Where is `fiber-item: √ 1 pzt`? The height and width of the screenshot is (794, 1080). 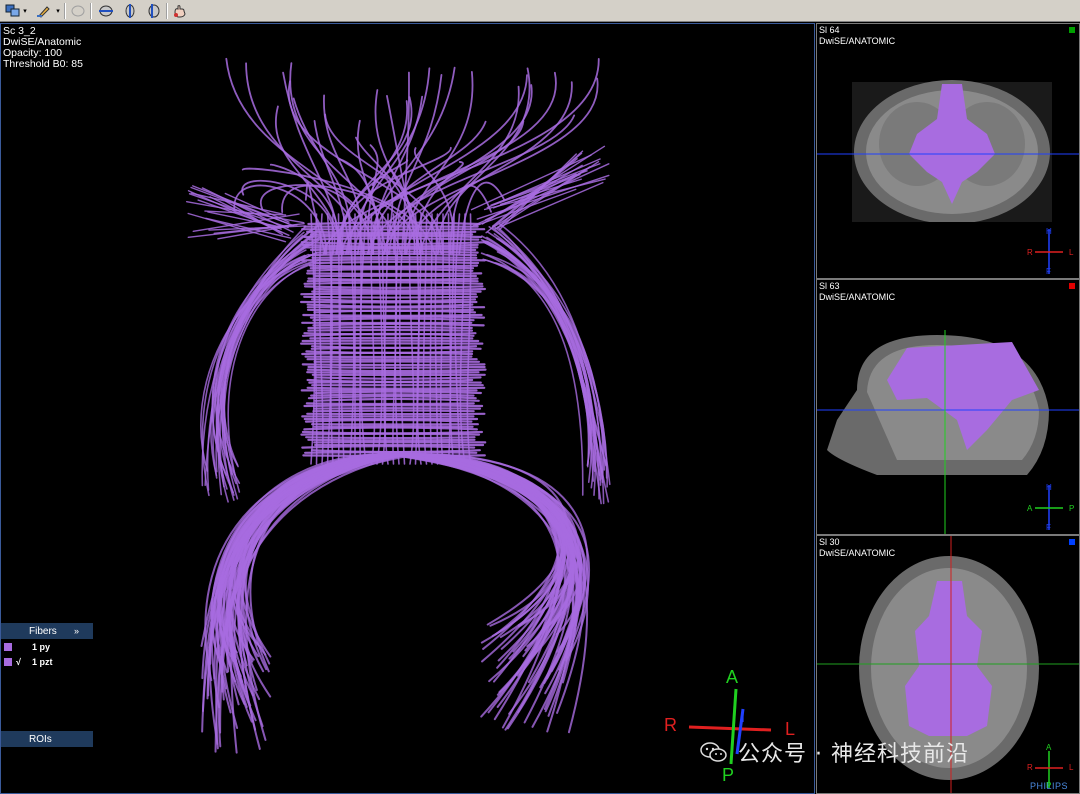
fiber-item: √ 1 pzt is located at coordinates (28, 662).